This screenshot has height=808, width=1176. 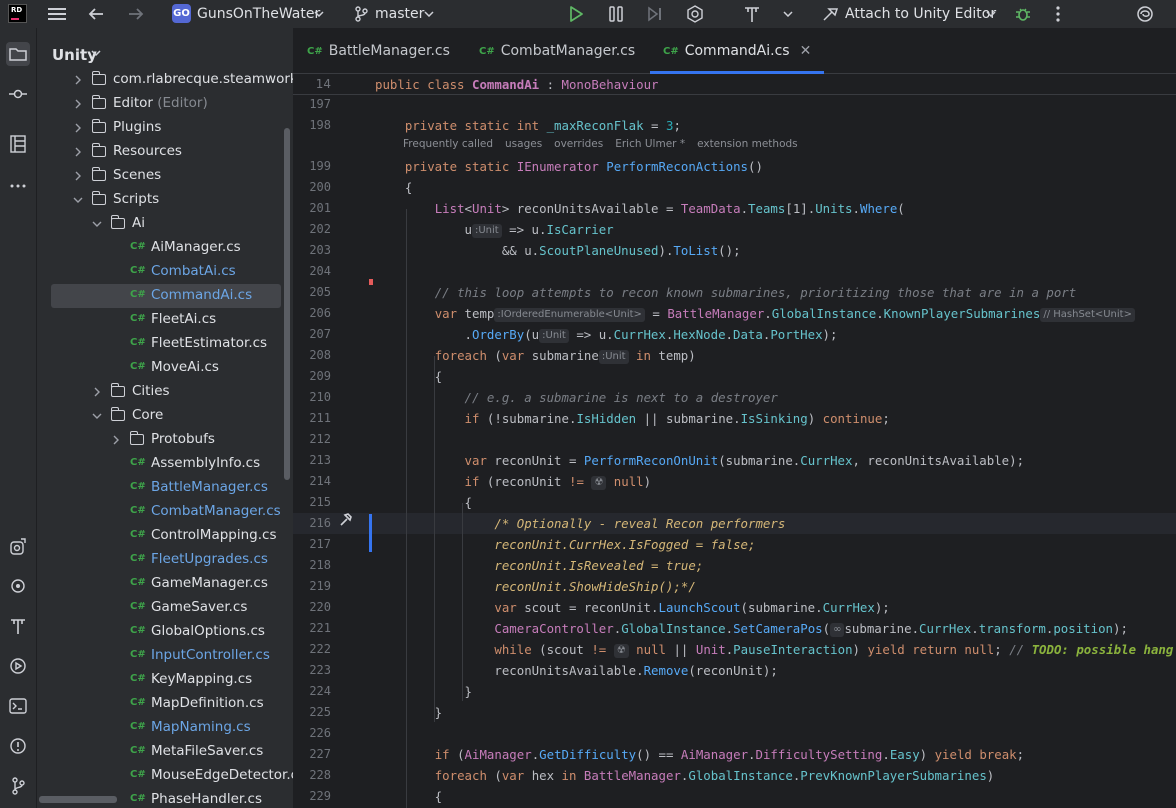 What do you see at coordinates (165, 752) in the screenshot?
I see `tree-file: C# MetaFileSaver.cs` at bounding box center [165, 752].